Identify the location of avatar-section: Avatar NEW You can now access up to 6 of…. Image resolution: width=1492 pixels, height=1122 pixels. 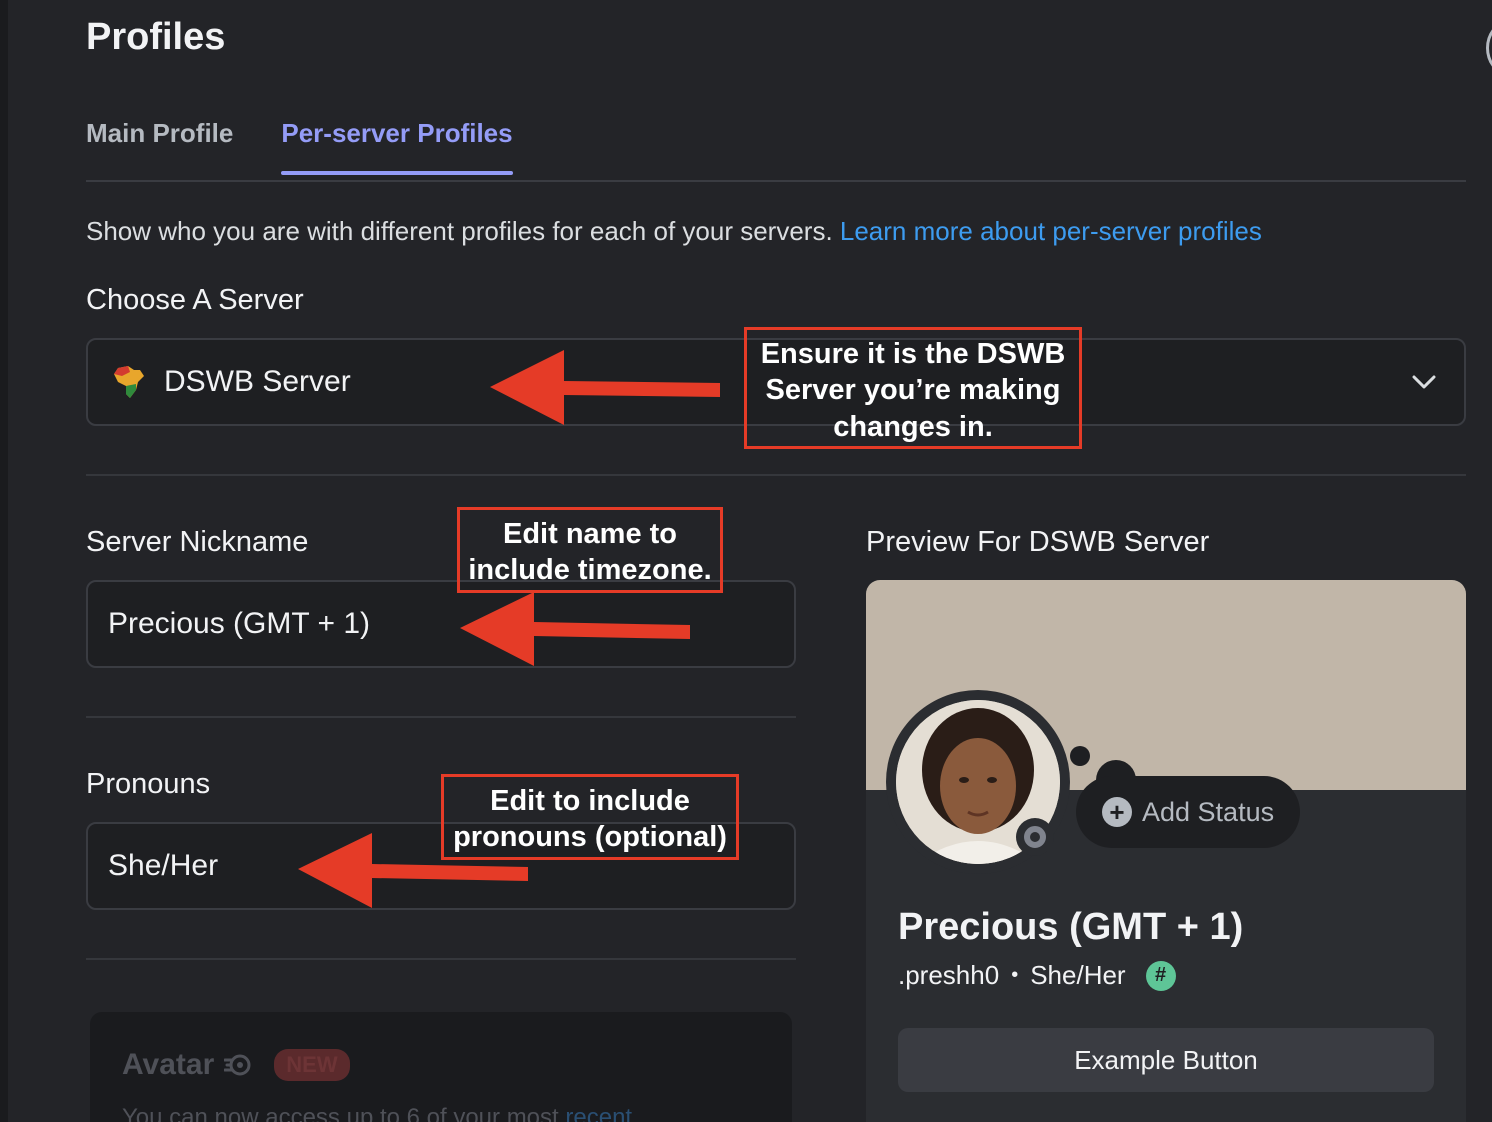
(441, 1067).